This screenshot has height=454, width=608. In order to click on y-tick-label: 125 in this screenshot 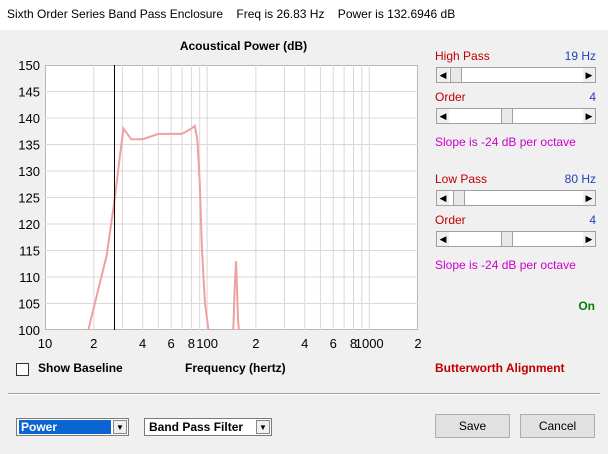, I will do `click(29, 198)`.